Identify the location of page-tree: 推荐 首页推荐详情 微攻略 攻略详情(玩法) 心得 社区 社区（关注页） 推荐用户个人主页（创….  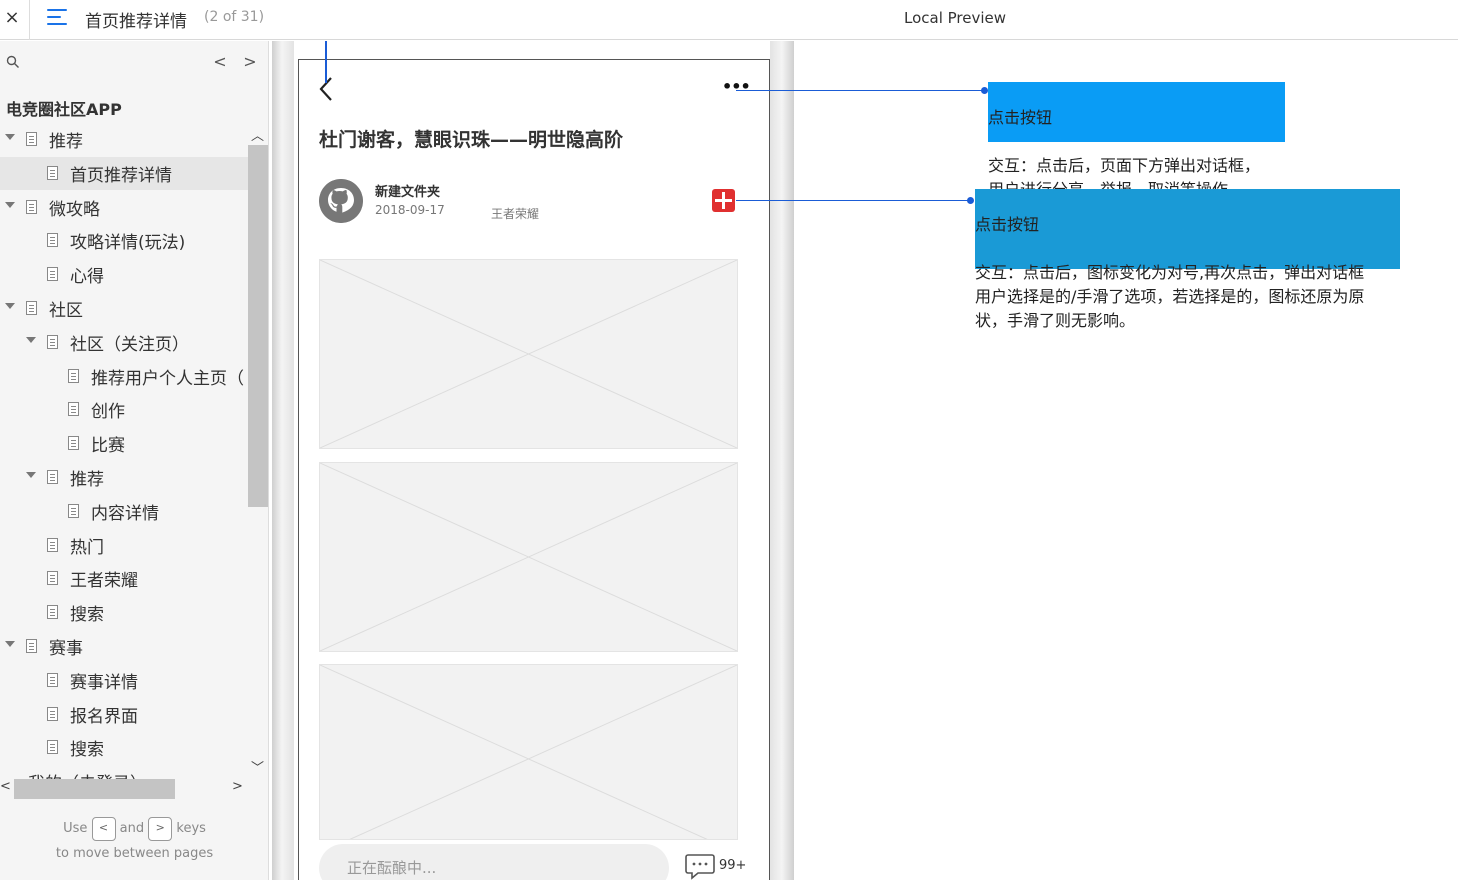
(124, 449).